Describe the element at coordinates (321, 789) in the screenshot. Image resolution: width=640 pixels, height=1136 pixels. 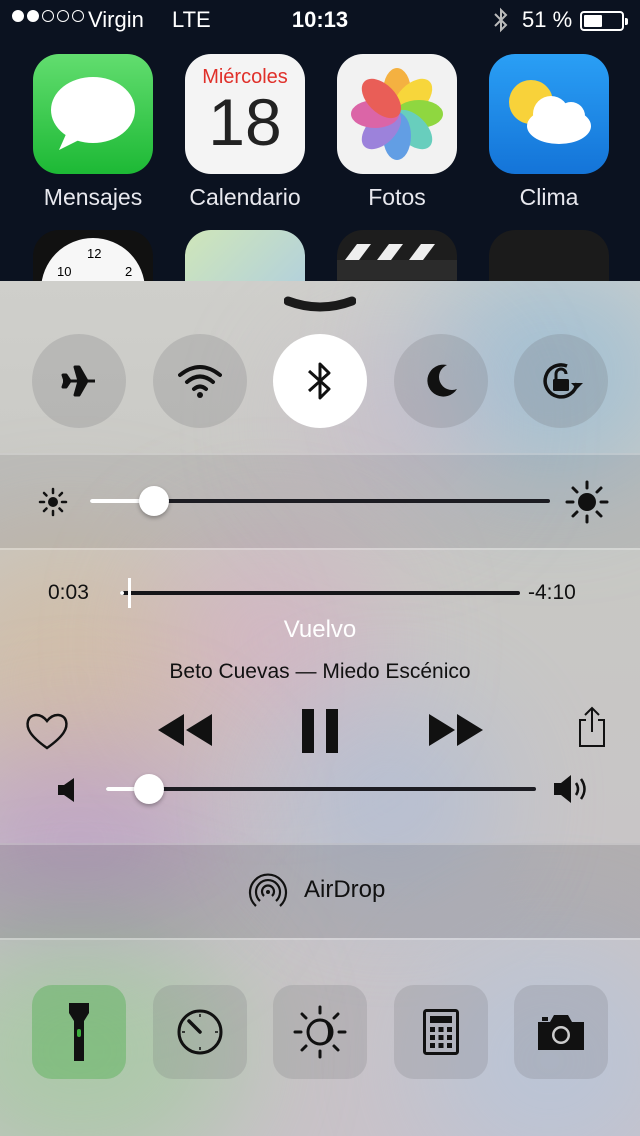
I see `volume-slider` at that location.